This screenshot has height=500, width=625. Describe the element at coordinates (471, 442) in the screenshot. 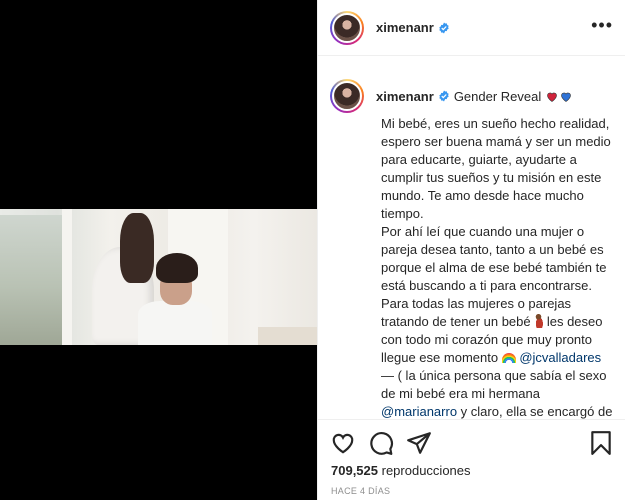

I see `action-bar` at that location.